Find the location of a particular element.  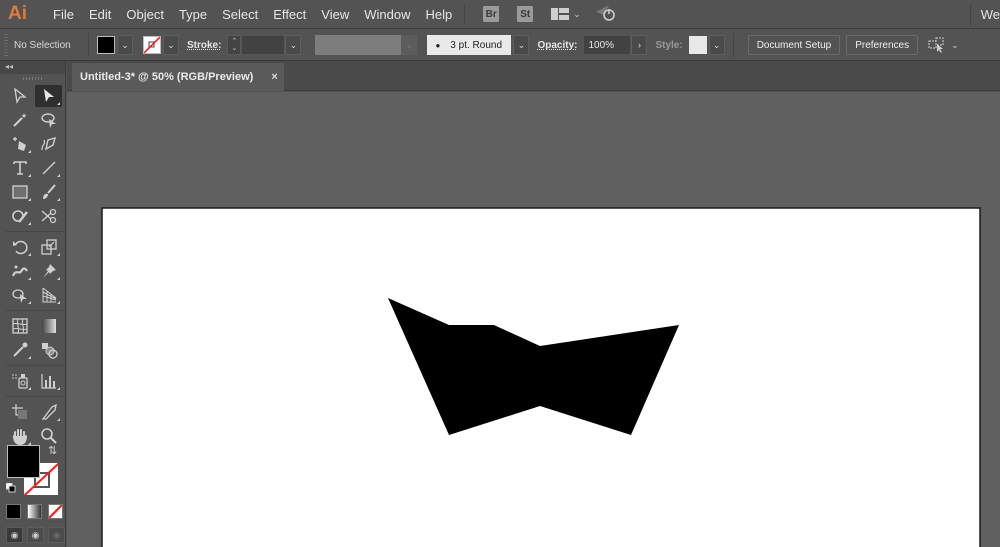

curvature-tool is located at coordinates (48, 144).